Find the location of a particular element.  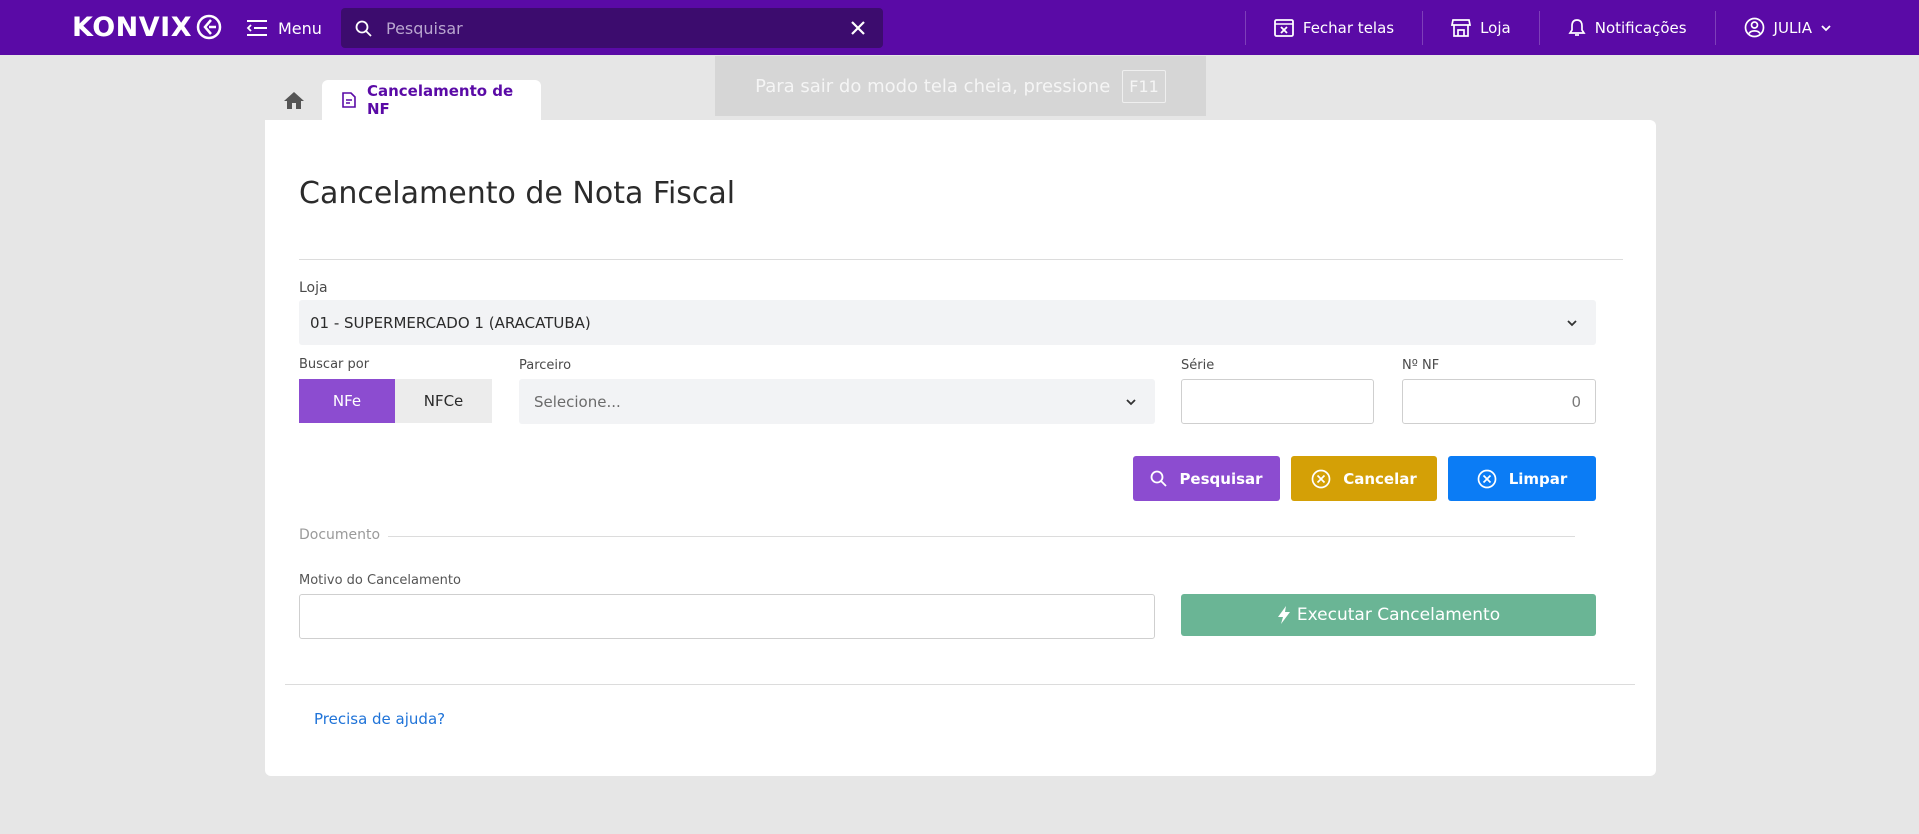

toast-key: F11 is located at coordinates (1144, 86).